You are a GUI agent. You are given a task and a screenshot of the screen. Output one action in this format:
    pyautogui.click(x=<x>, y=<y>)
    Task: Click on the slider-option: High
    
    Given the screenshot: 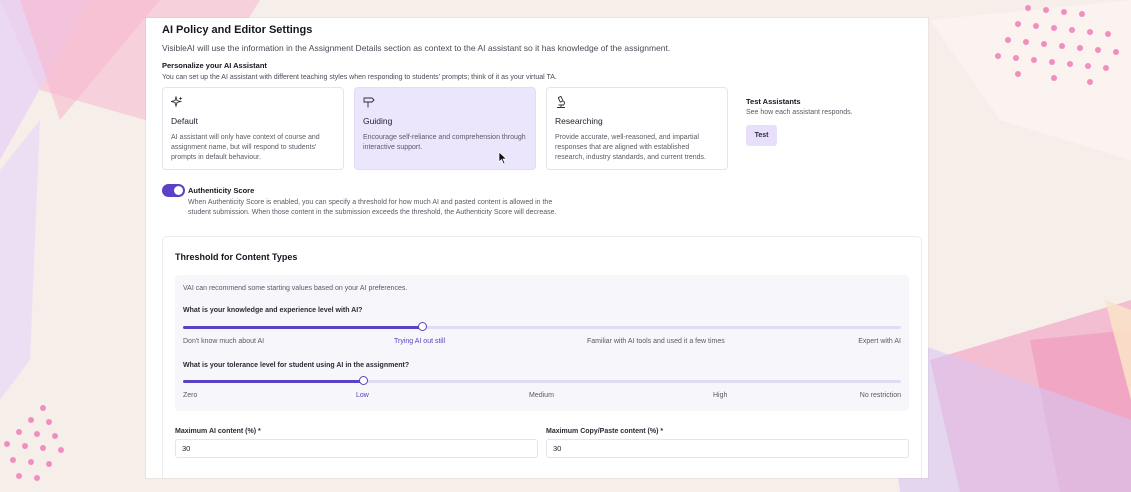 What is the action you would take?
    pyautogui.click(x=720, y=395)
    